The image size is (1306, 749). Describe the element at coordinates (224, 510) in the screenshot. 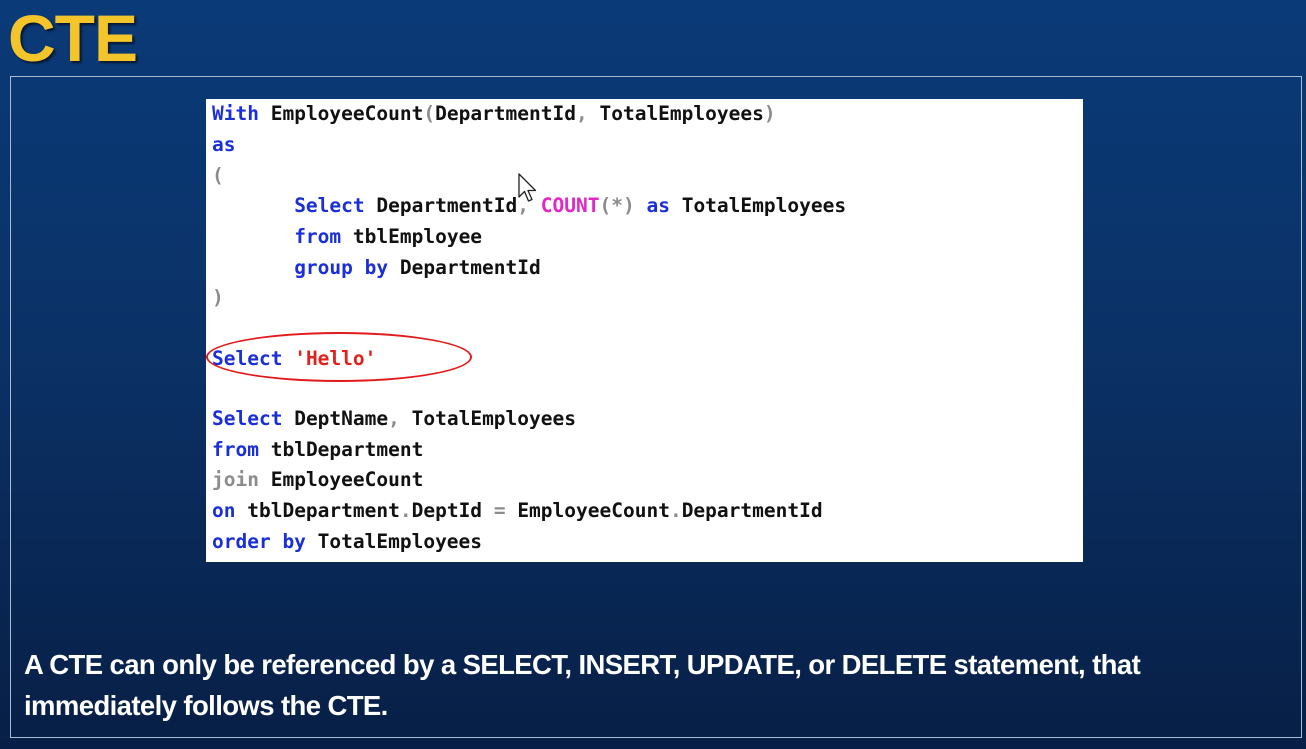

I see `code-keyword: on` at that location.